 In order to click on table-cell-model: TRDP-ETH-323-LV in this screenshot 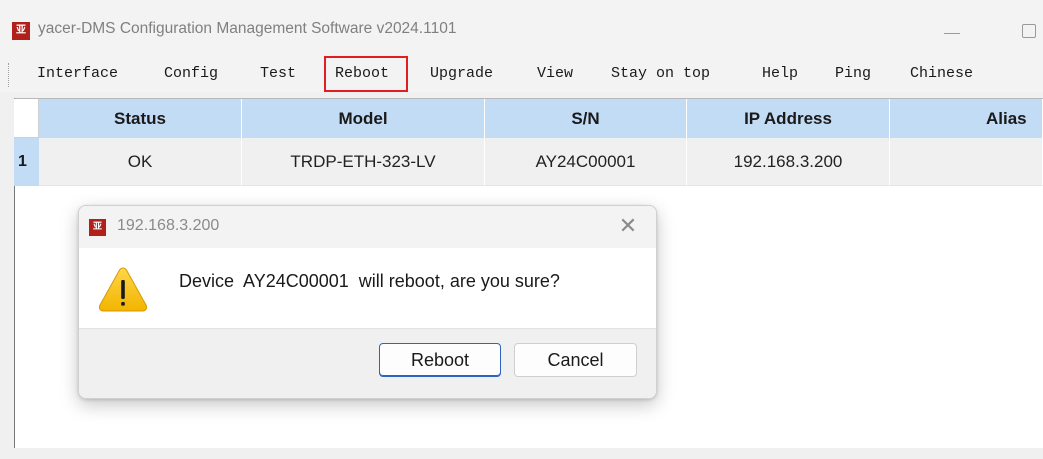, I will do `click(363, 162)`.